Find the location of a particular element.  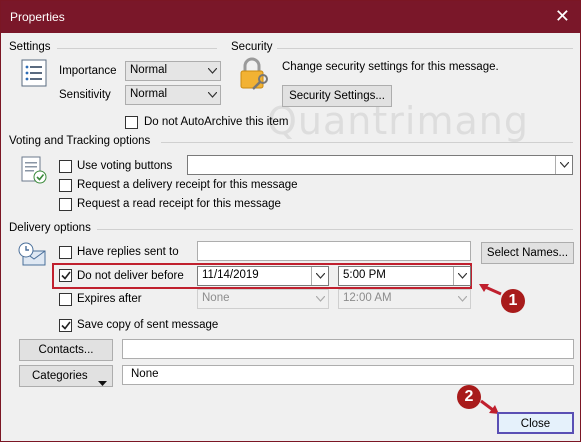

close-button-label: Close is located at coordinates (535, 424).